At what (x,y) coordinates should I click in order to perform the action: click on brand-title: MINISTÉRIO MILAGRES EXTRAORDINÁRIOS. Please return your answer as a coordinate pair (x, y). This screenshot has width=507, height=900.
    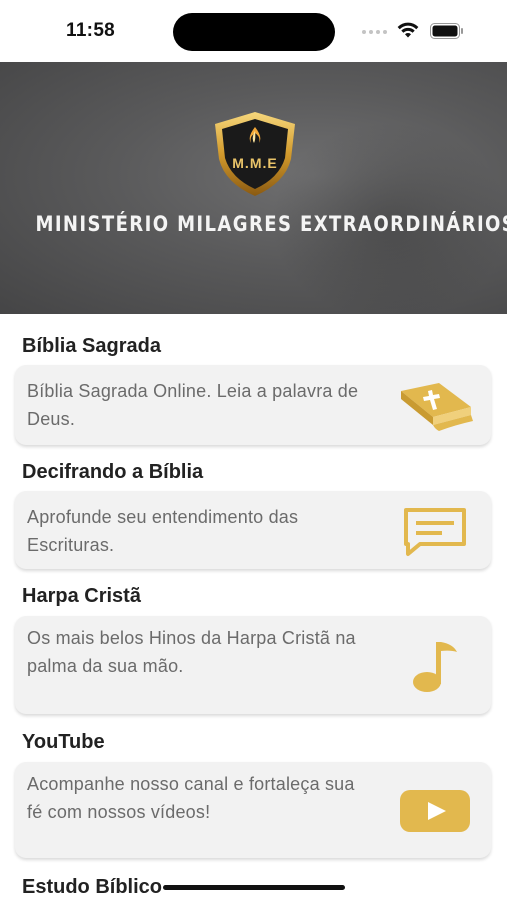
    Looking at the image, I should click on (271, 224).